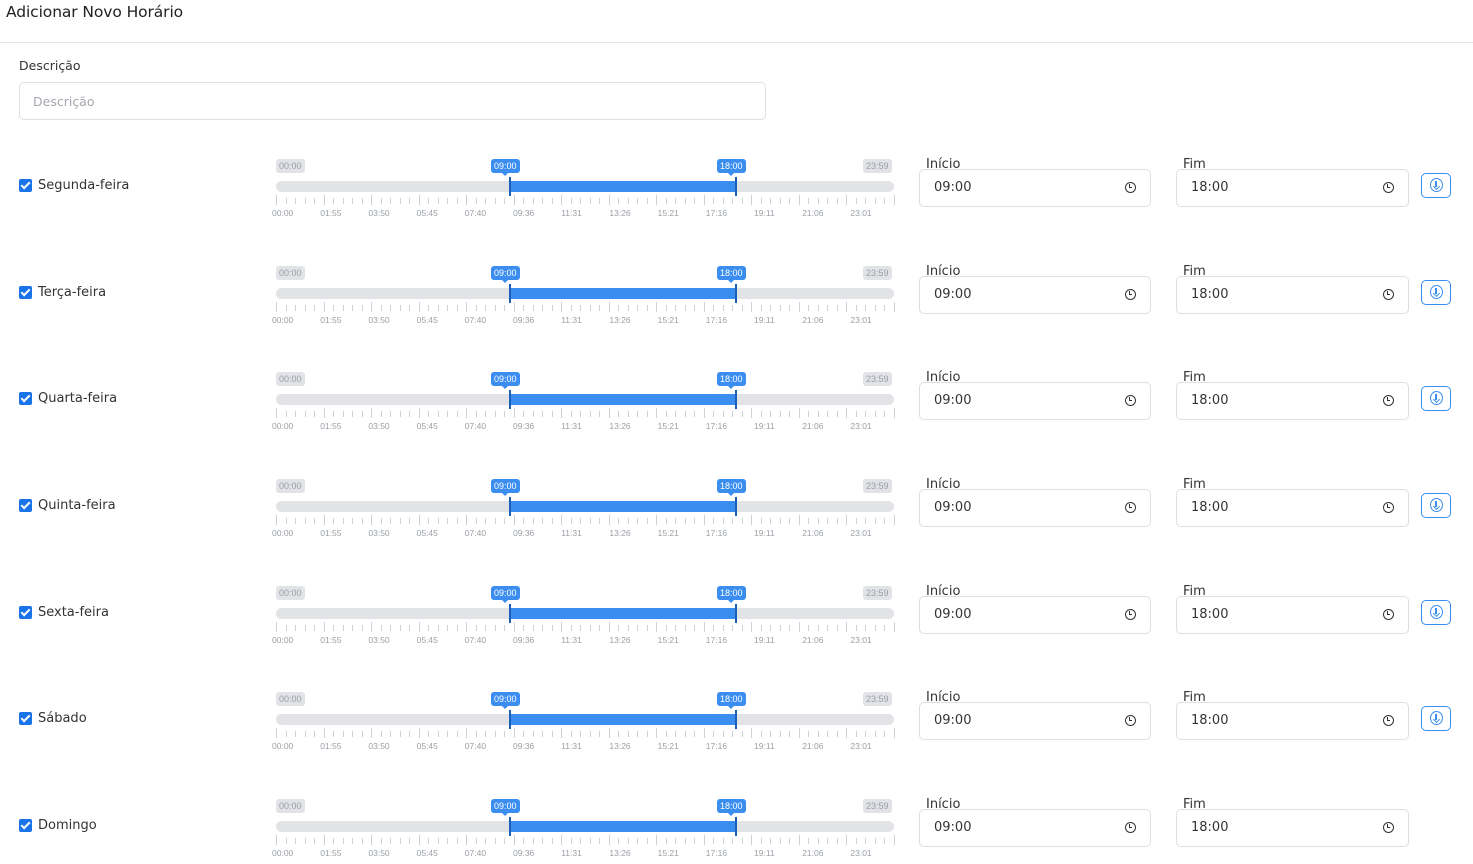 The image size is (1473, 864). What do you see at coordinates (53, 718) in the screenshot?
I see `day-toggle: Sábado` at bounding box center [53, 718].